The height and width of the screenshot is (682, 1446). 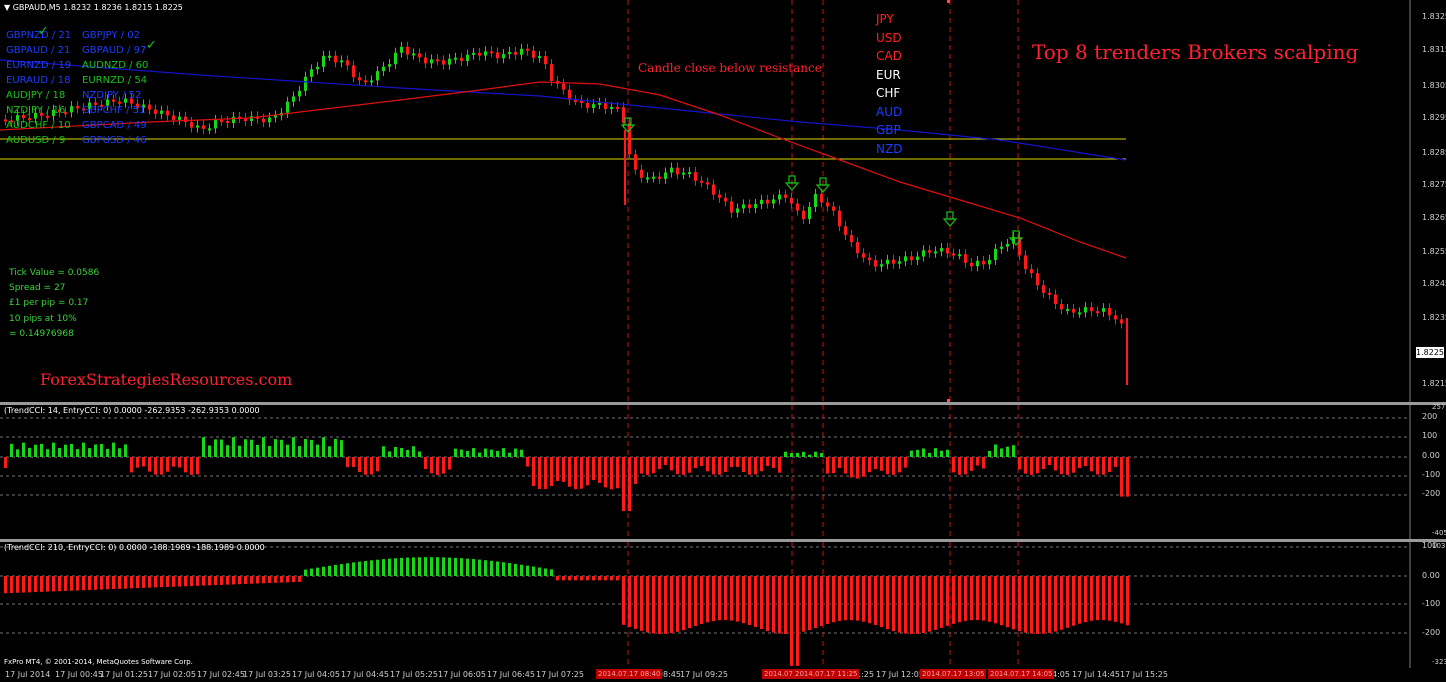 What do you see at coordinates (151, 45) in the screenshot?
I see `checkmark-icon: ✓` at bounding box center [151, 45].